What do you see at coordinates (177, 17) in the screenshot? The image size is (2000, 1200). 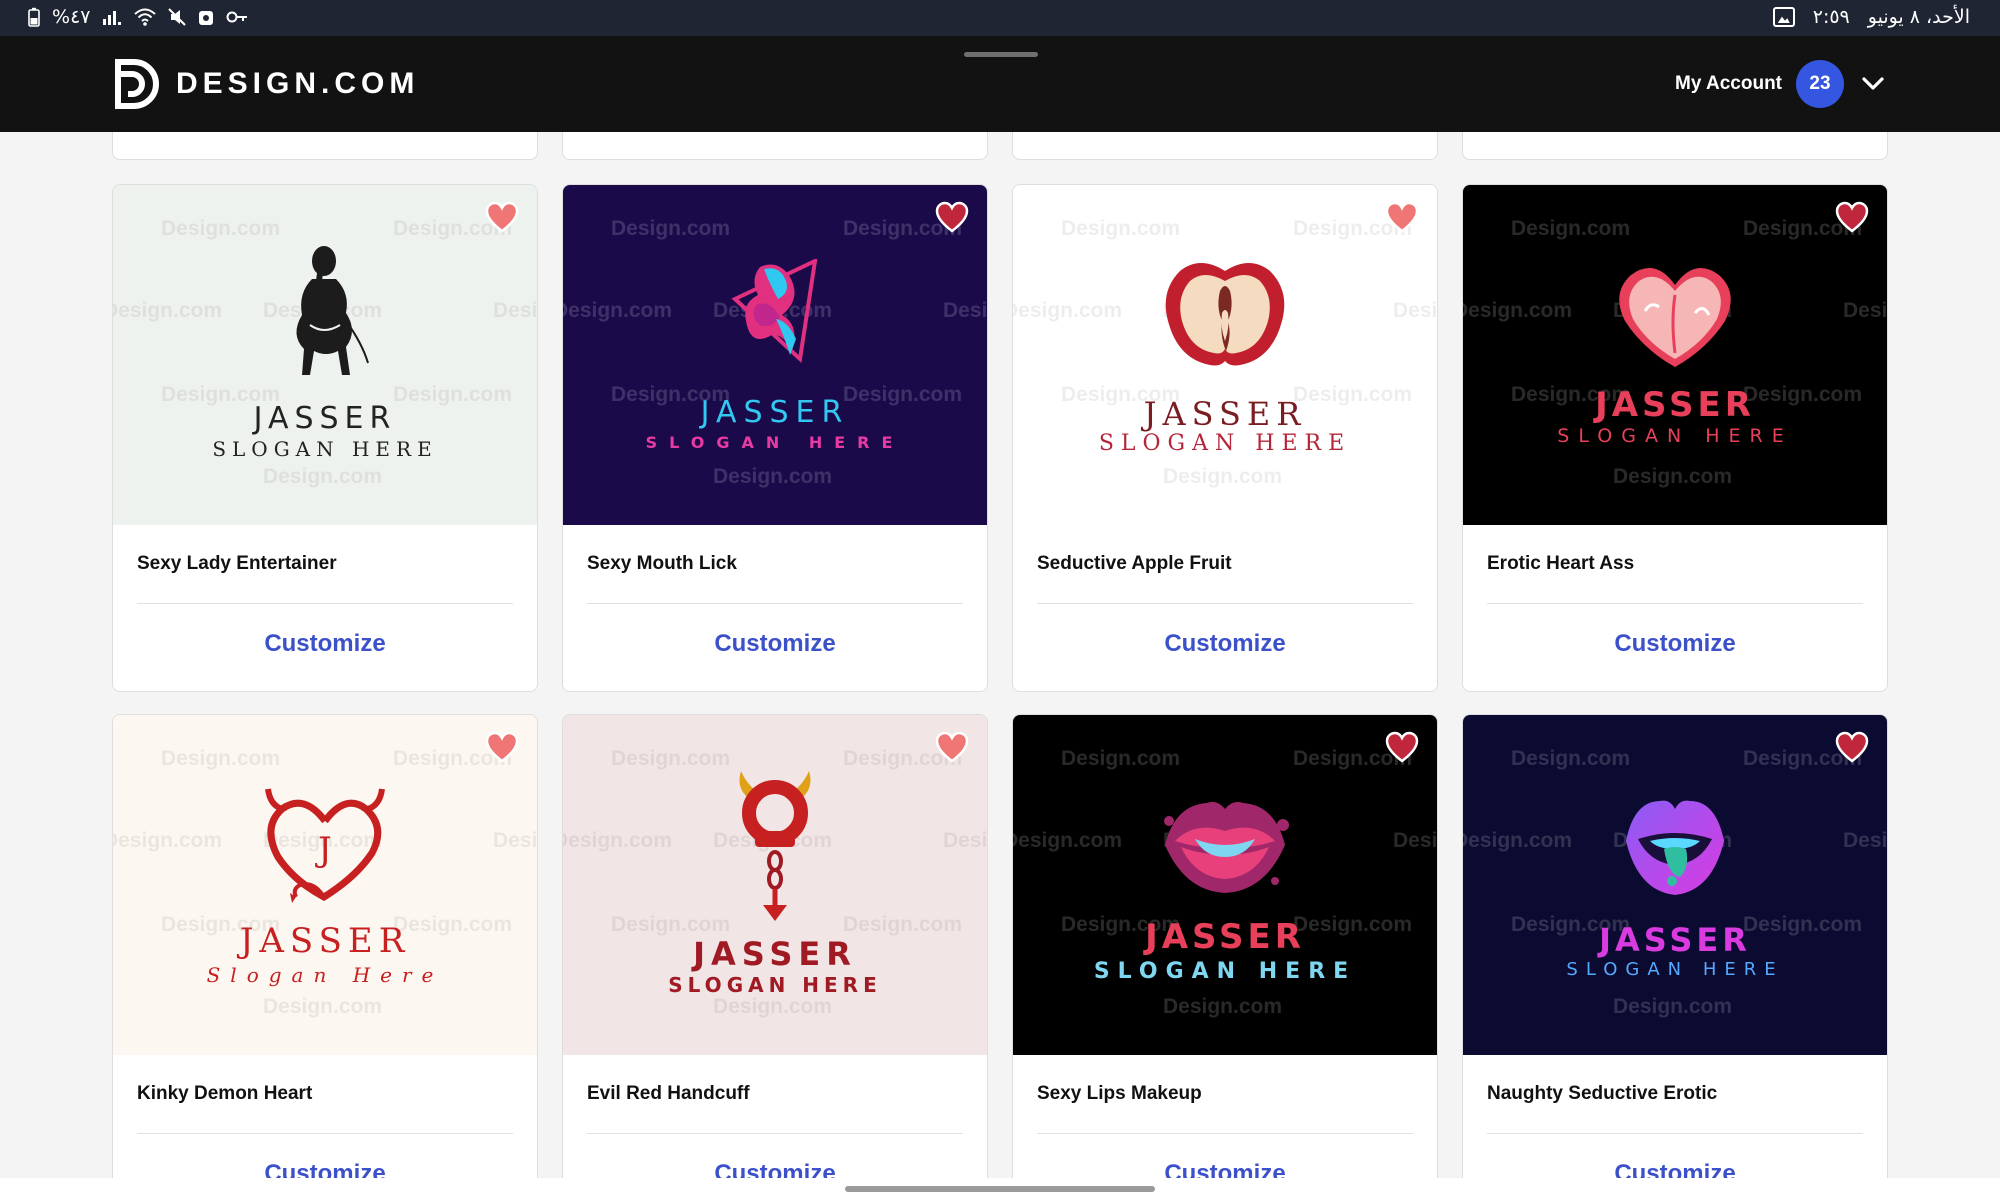 I see `mute-icon` at bounding box center [177, 17].